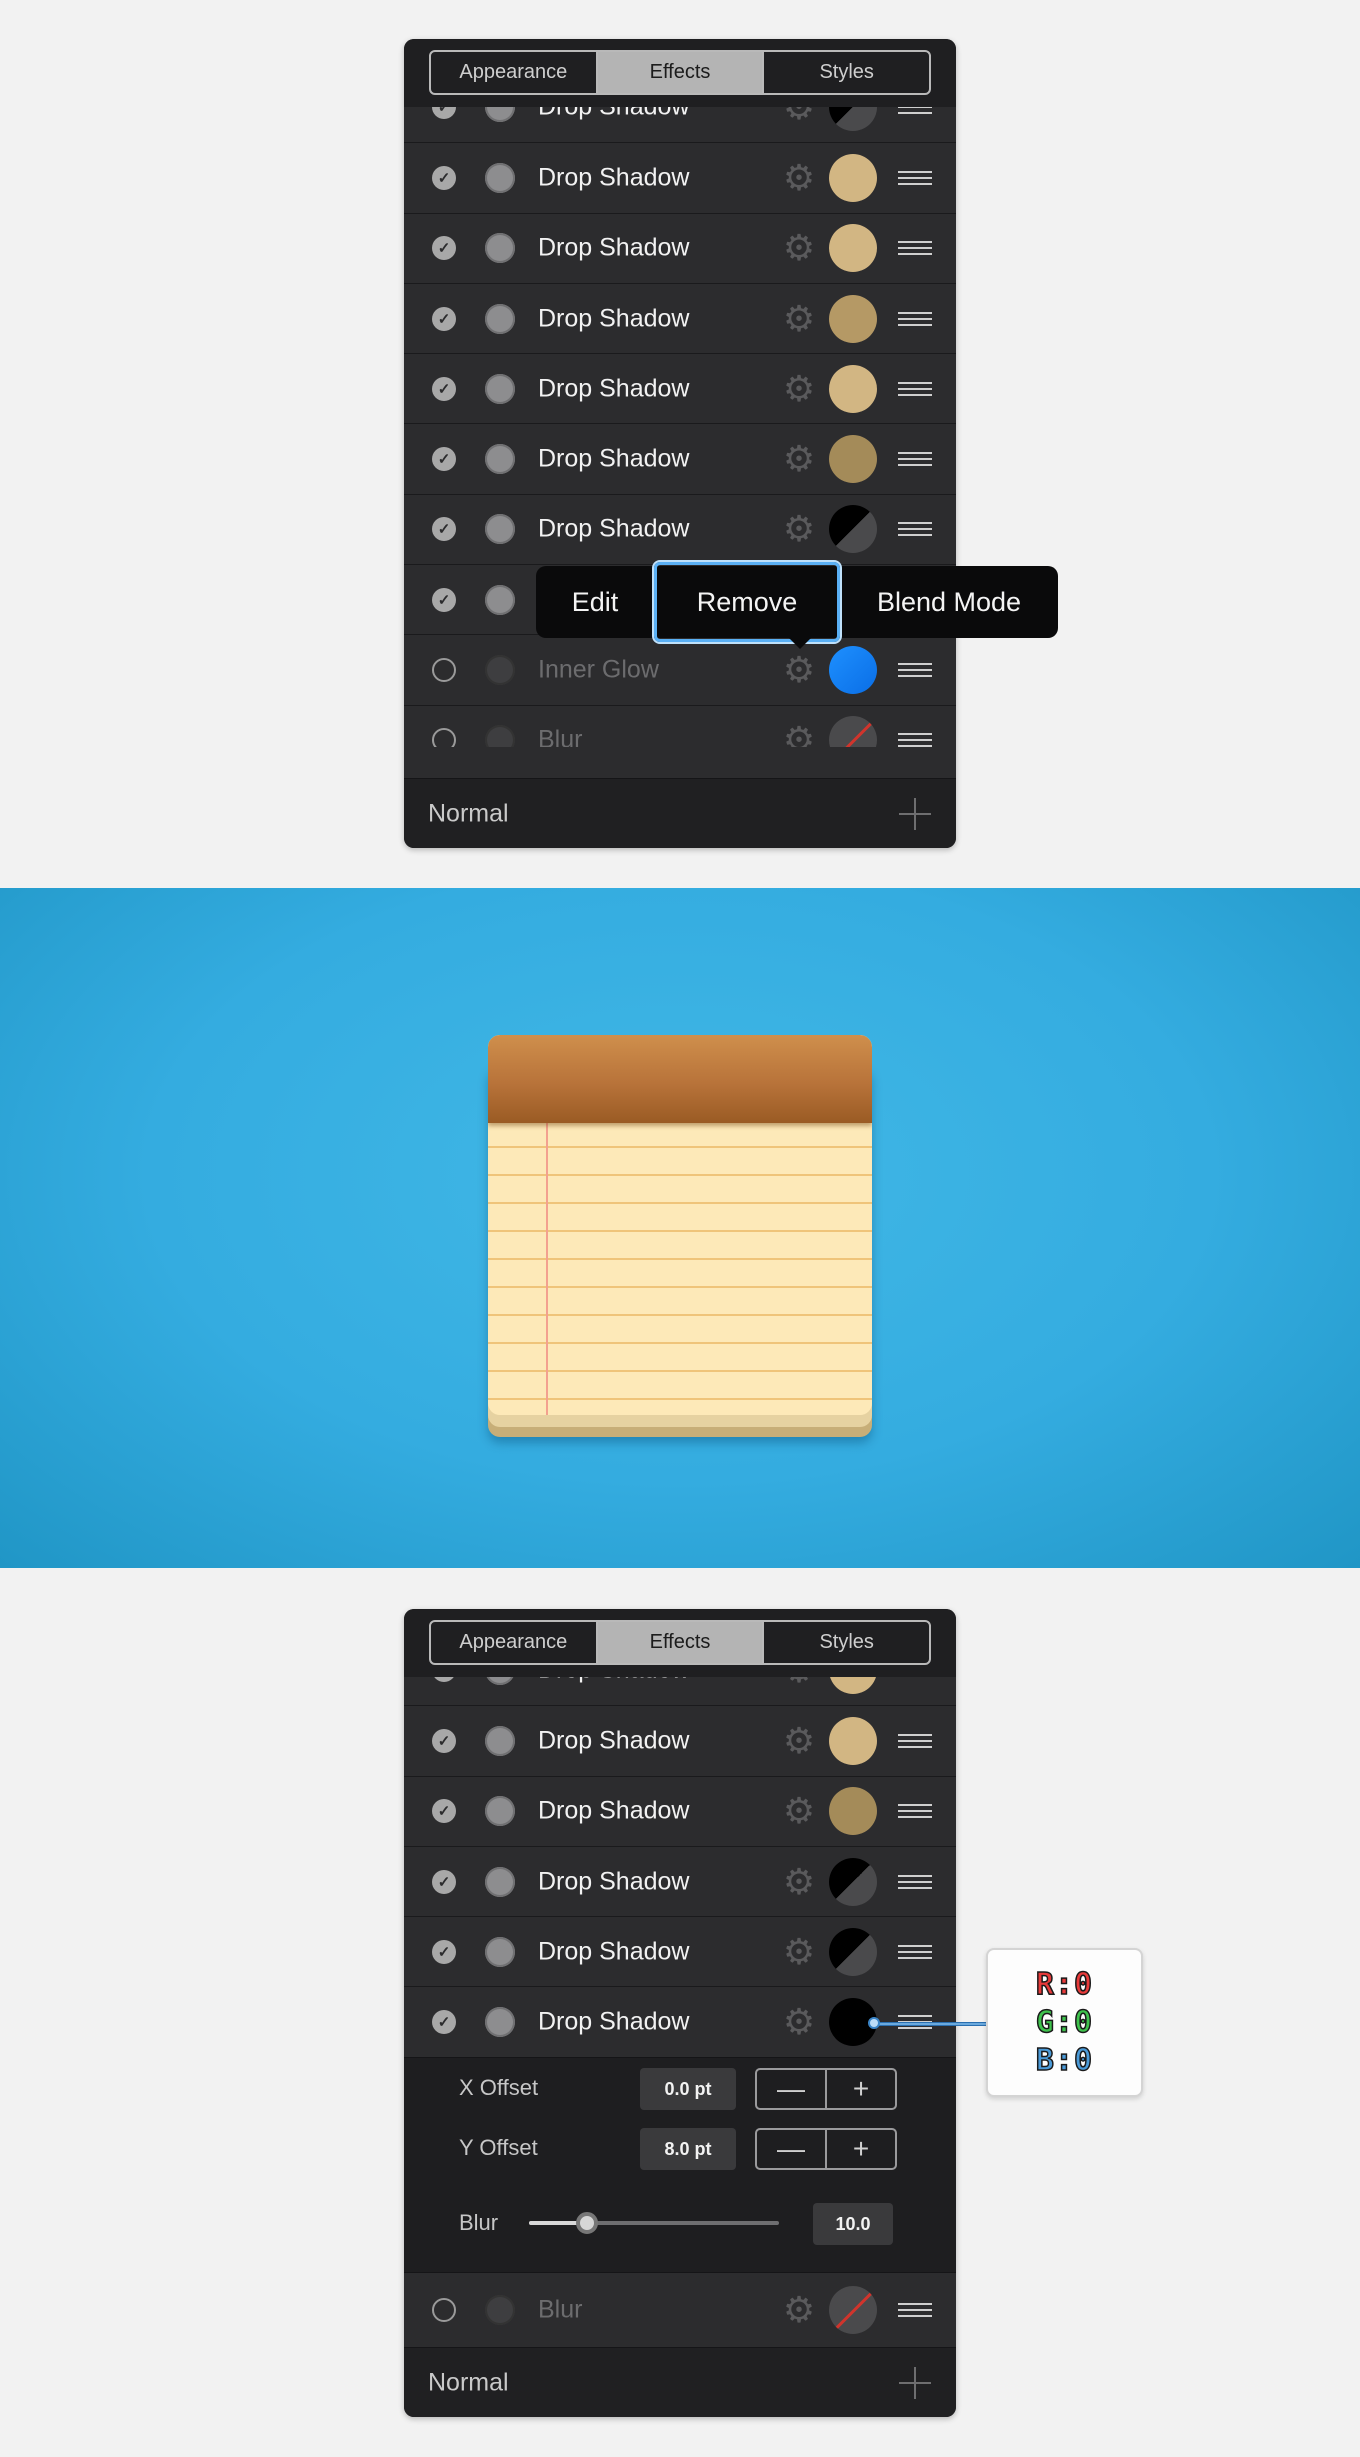 The width and height of the screenshot is (1360, 2457). I want to click on blur-slider, so click(654, 2223).